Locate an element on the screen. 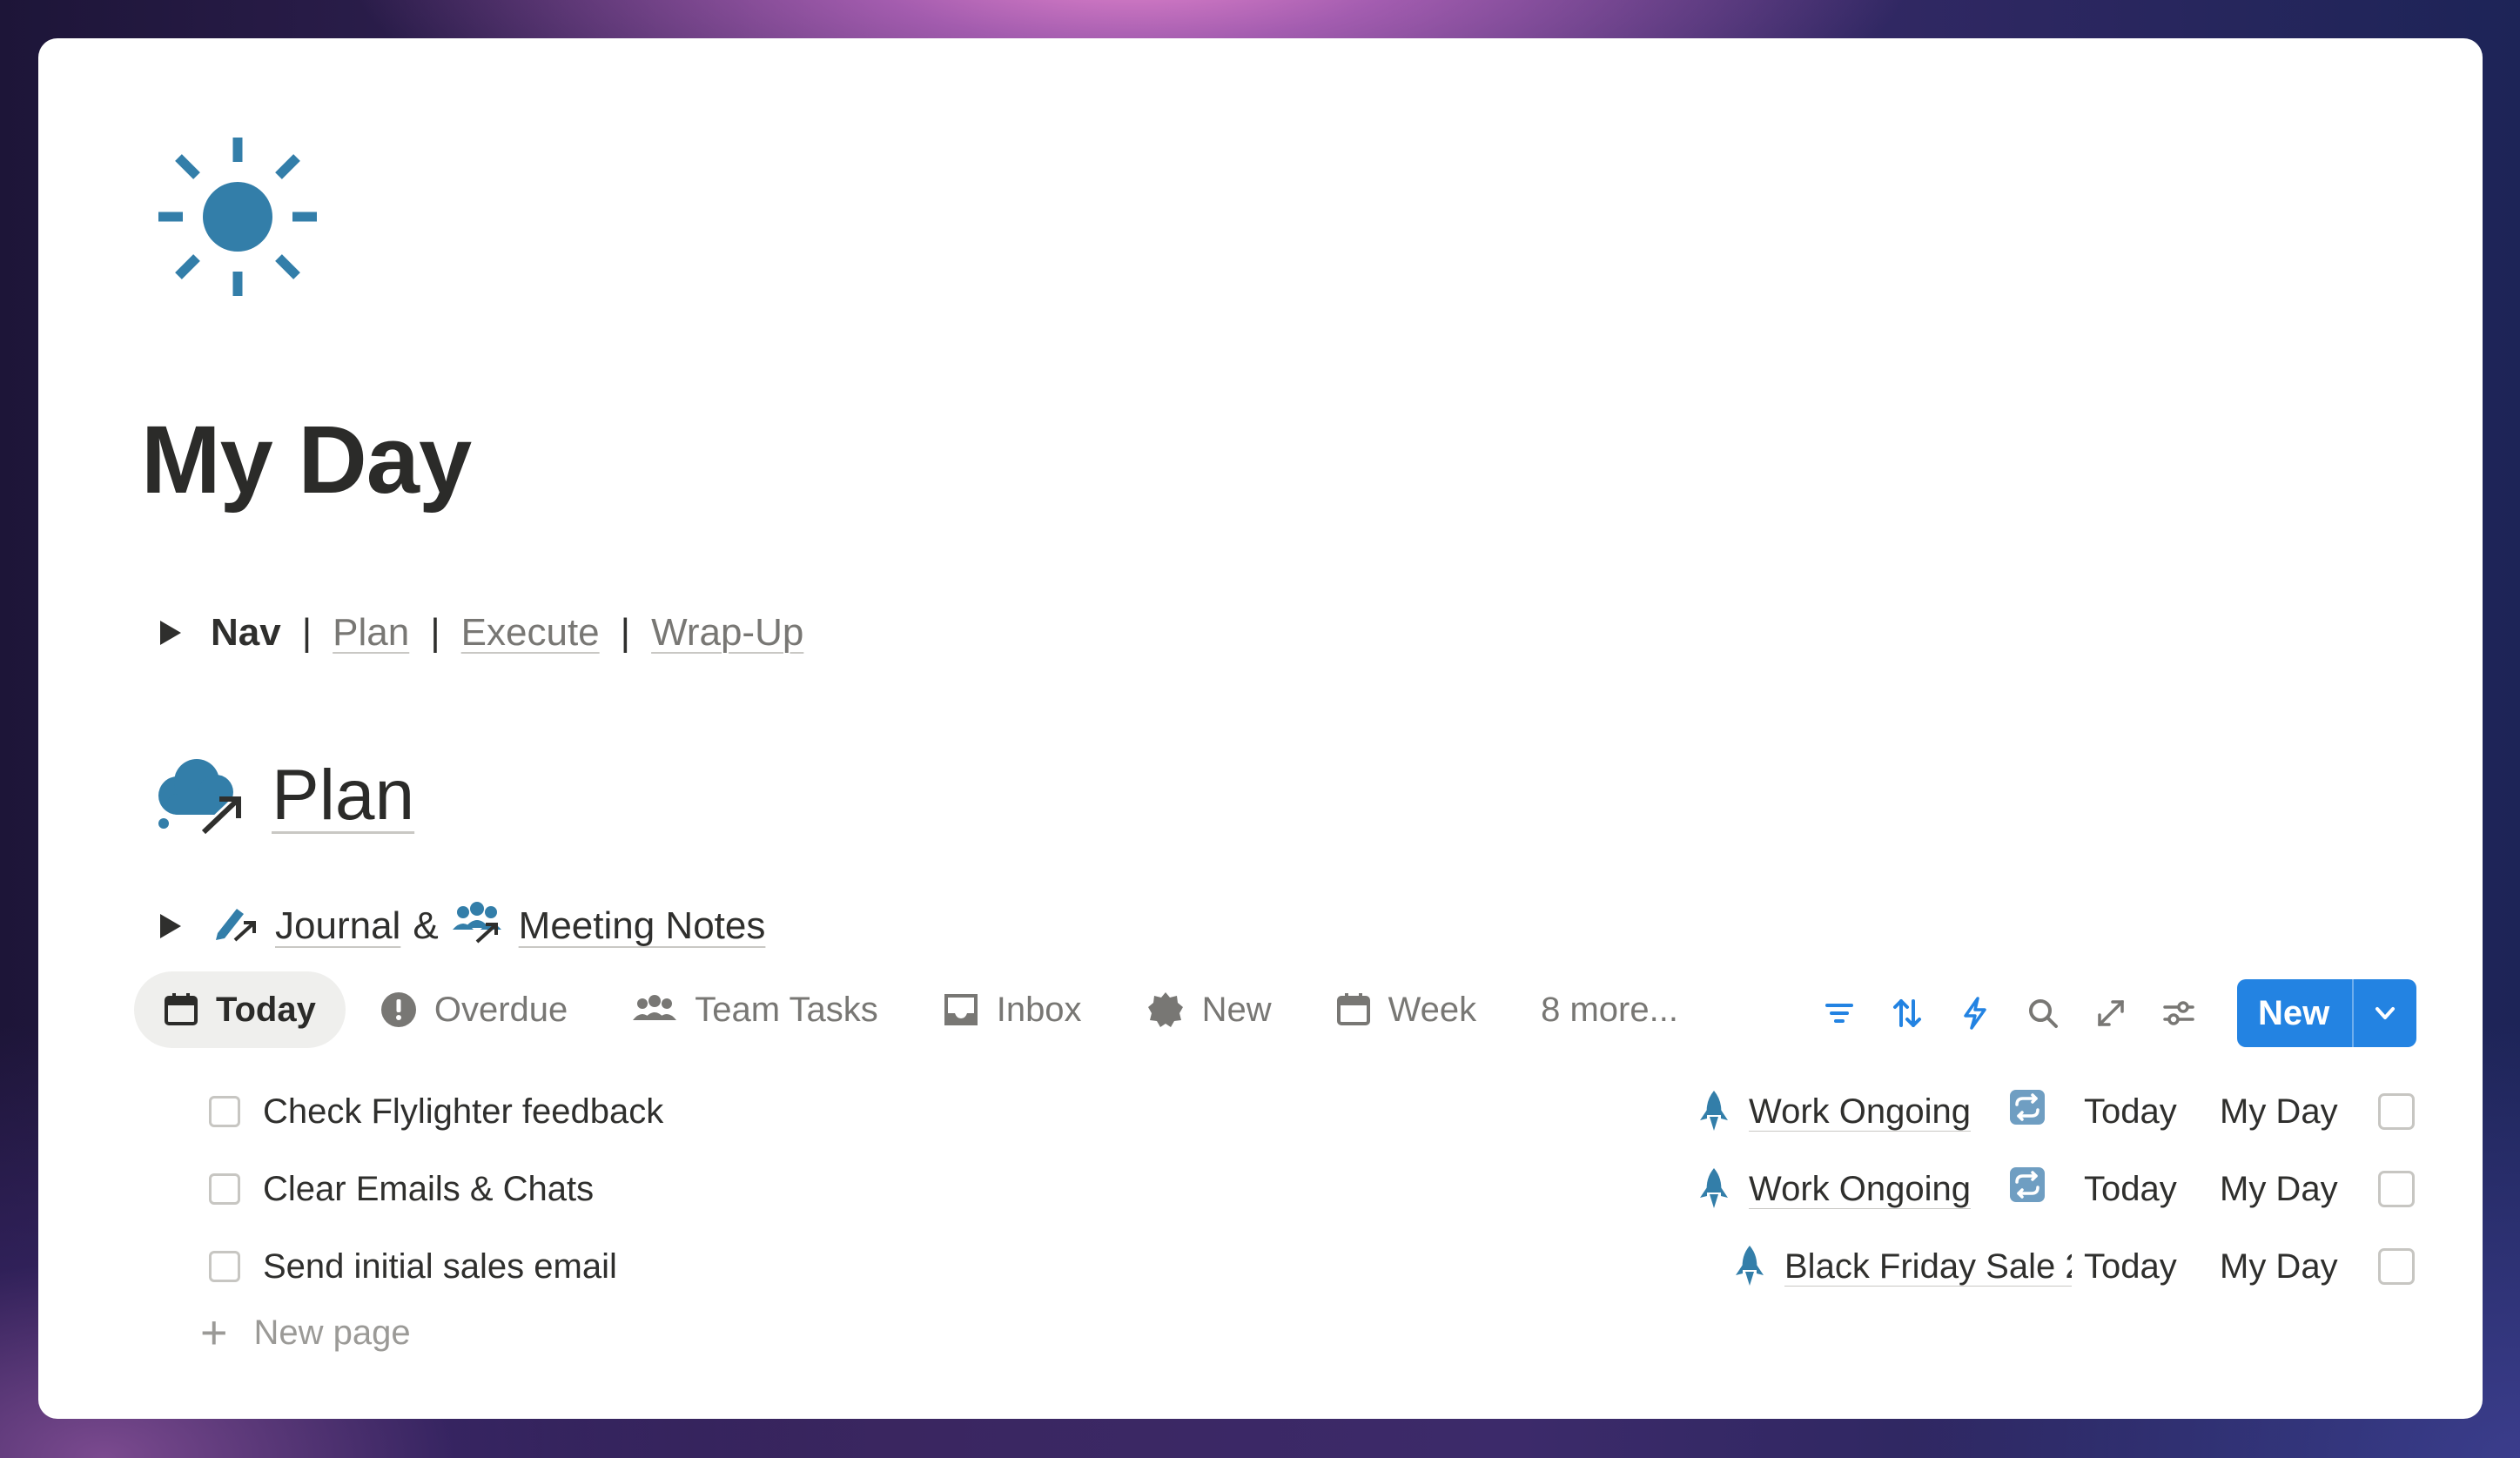 This screenshot has height=1458, width=2520. journal-link: Journal is located at coordinates (337, 926).